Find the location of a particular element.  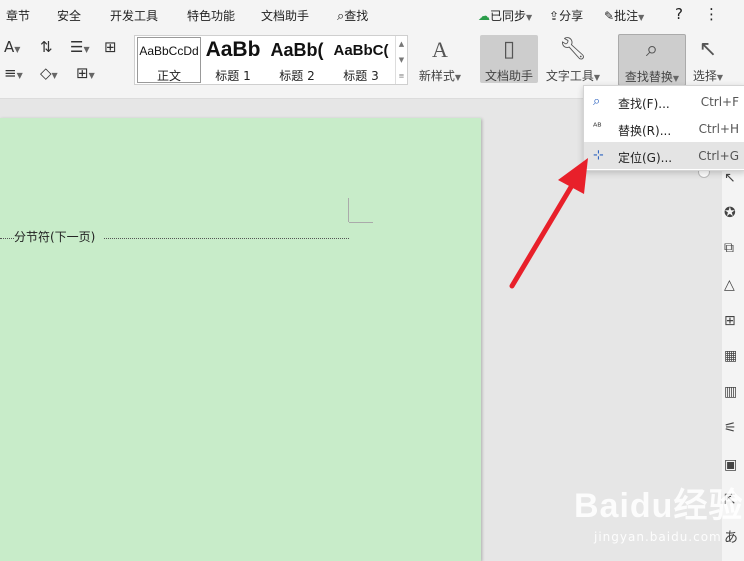

shading-icon: ◇▼ is located at coordinates (49, 74).